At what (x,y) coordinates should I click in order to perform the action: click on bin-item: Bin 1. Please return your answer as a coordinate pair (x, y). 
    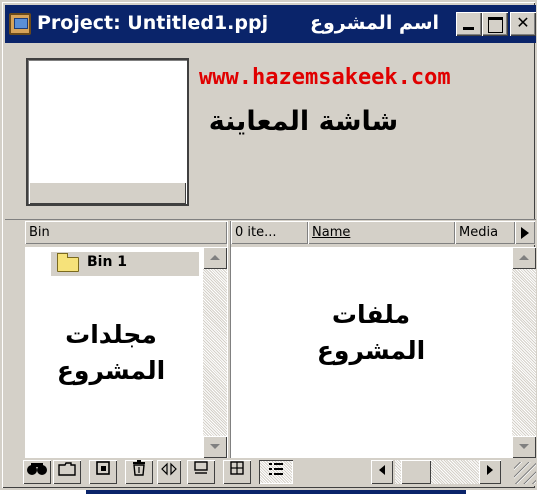
    Looking at the image, I should click on (125, 264).